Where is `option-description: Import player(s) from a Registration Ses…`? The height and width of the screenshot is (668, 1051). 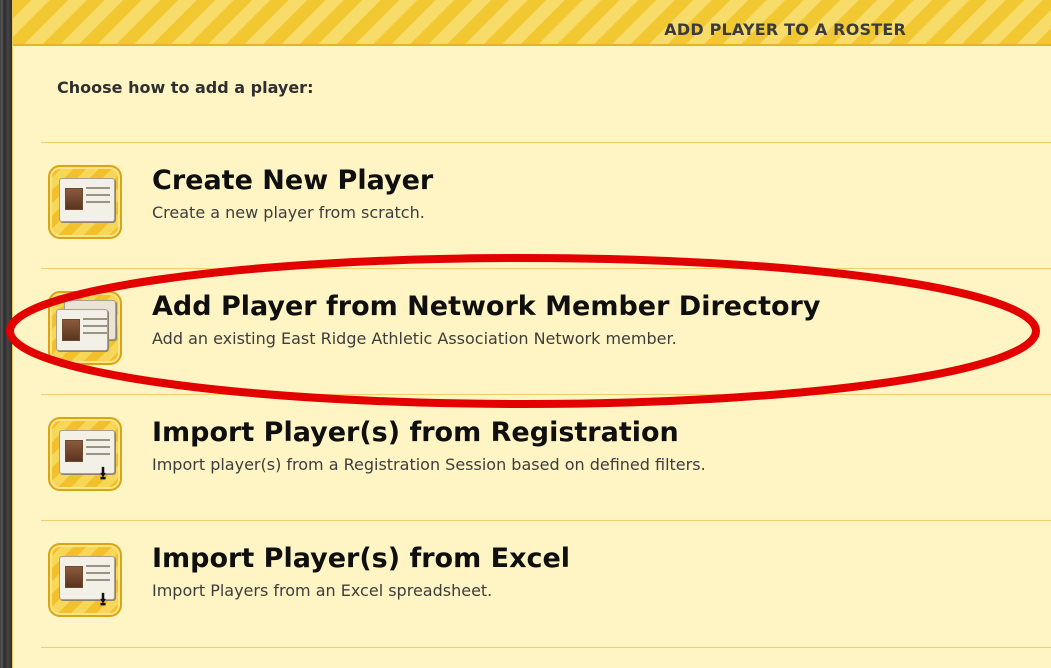
option-description: Import player(s) from a Registration Ses… is located at coordinates (429, 464).